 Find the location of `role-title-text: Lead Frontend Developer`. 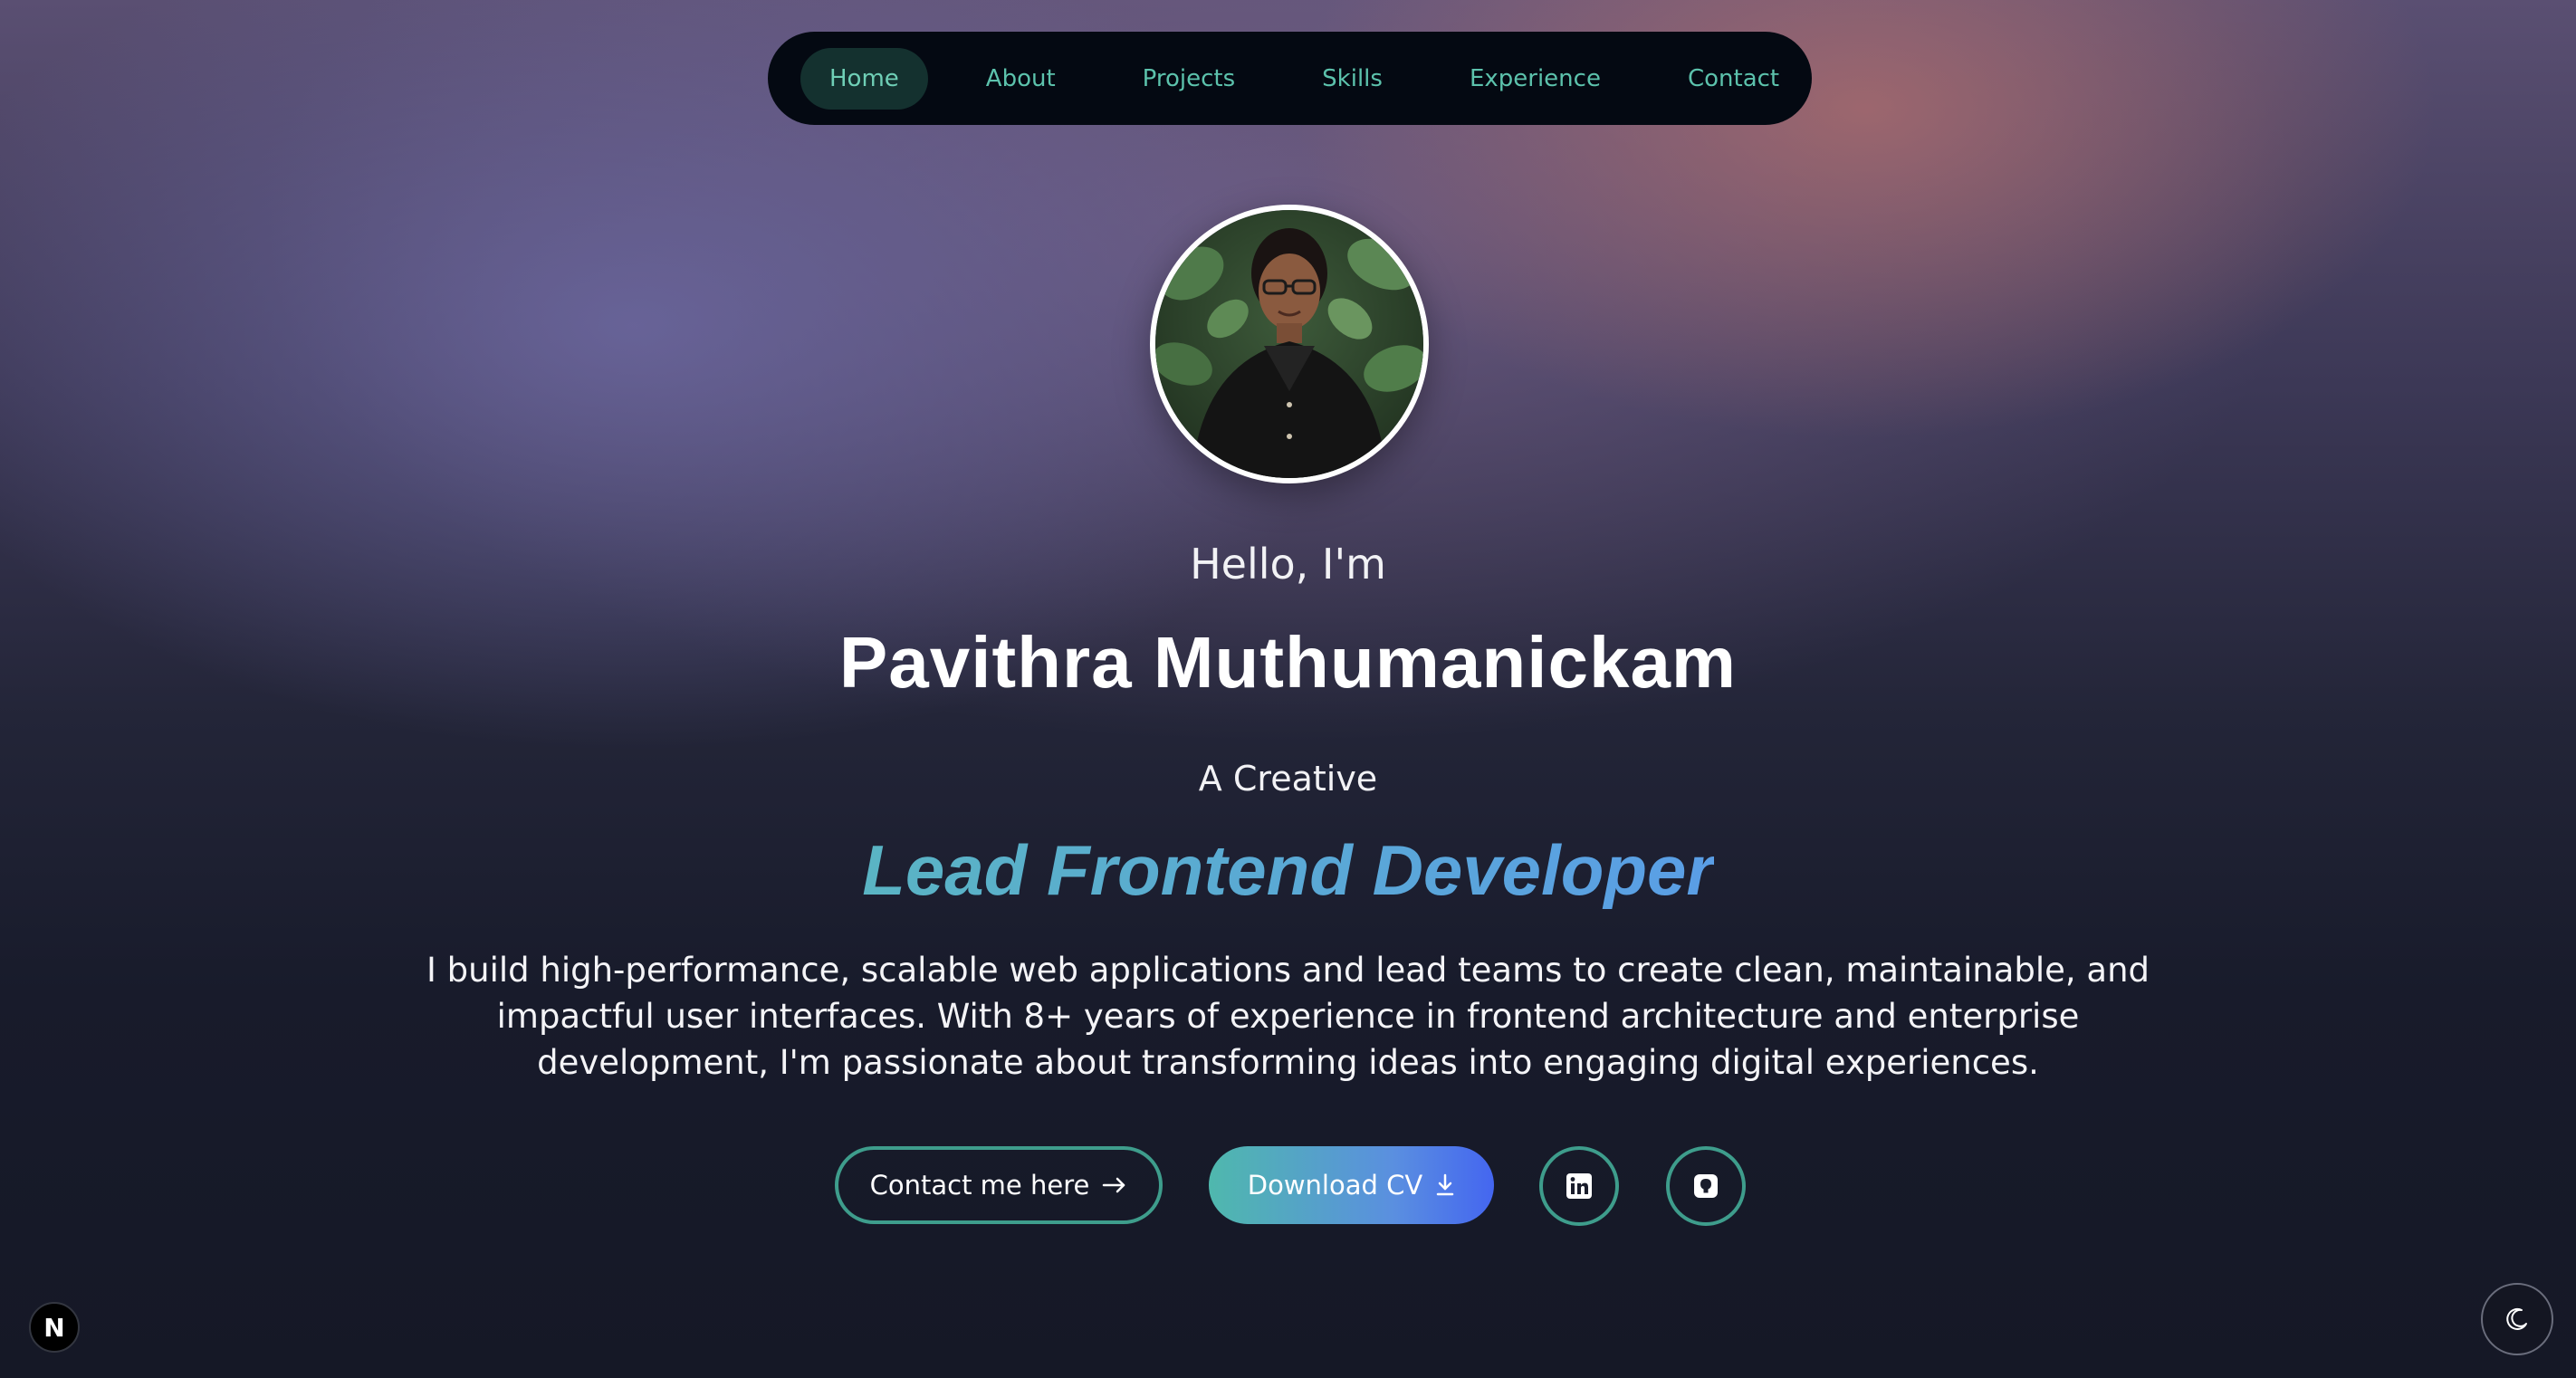

role-title-text: Lead Frontend Developer is located at coordinates (1288, 870).